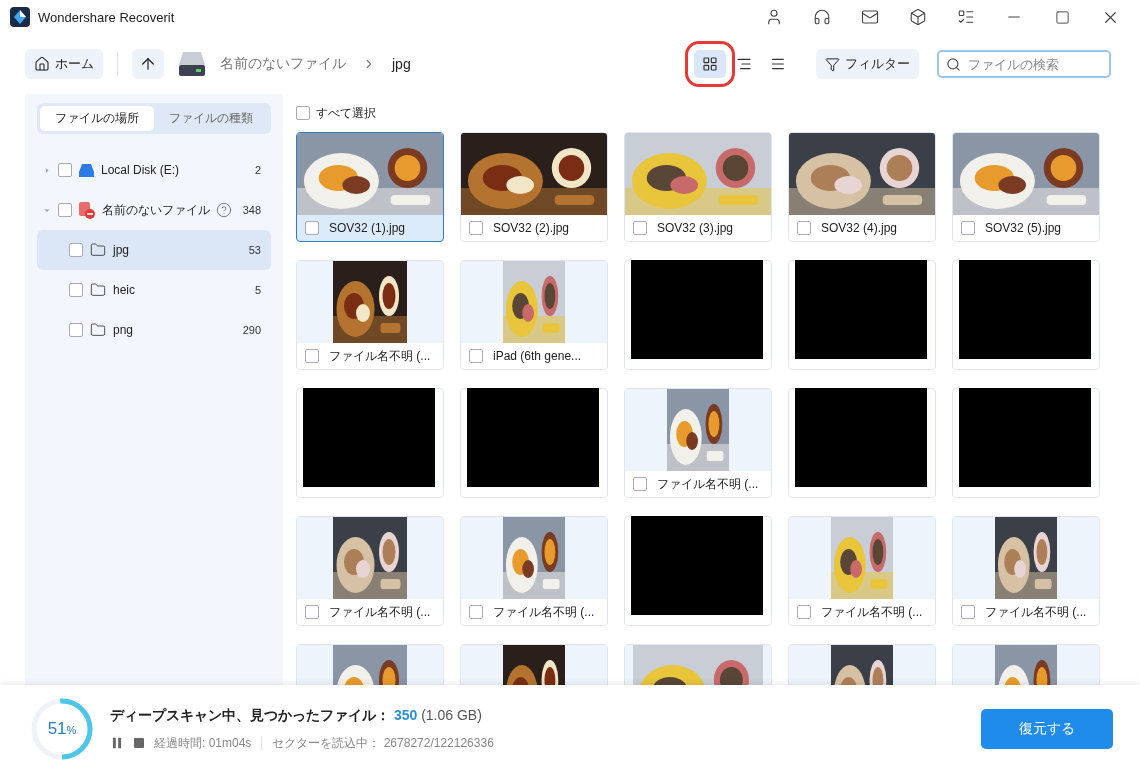 This screenshot has height=773, width=1140. I want to click on search-icon, so click(953, 64).